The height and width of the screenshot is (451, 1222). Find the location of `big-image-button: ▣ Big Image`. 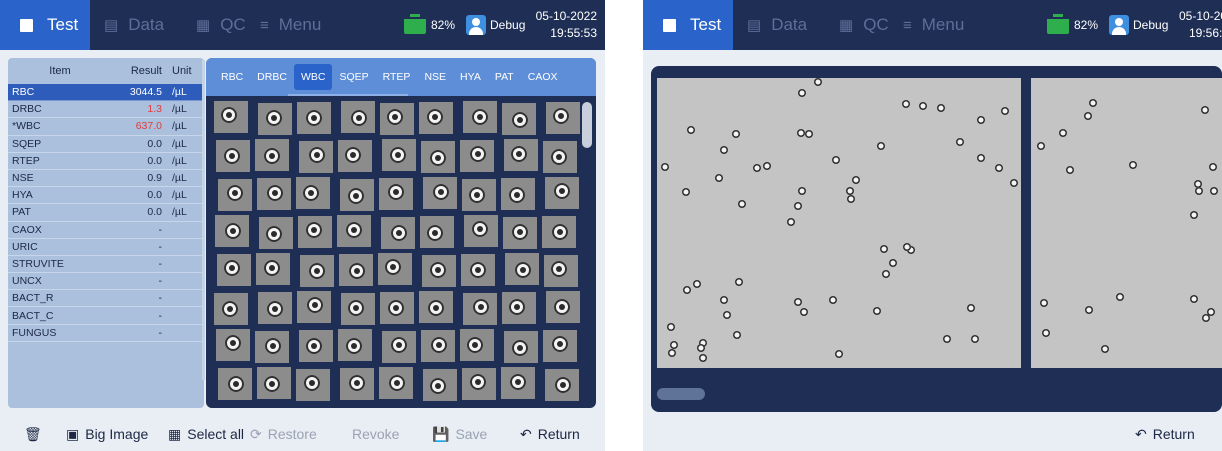

big-image-button: ▣ Big Image is located at coordinates (107, 434).